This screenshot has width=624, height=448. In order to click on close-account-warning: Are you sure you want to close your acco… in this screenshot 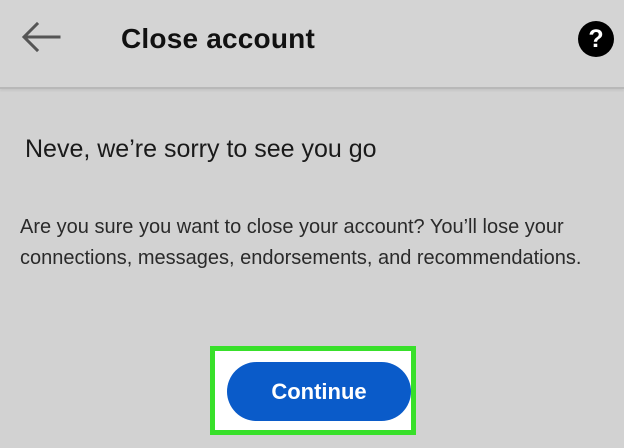, I will do `click(301, 242)`.